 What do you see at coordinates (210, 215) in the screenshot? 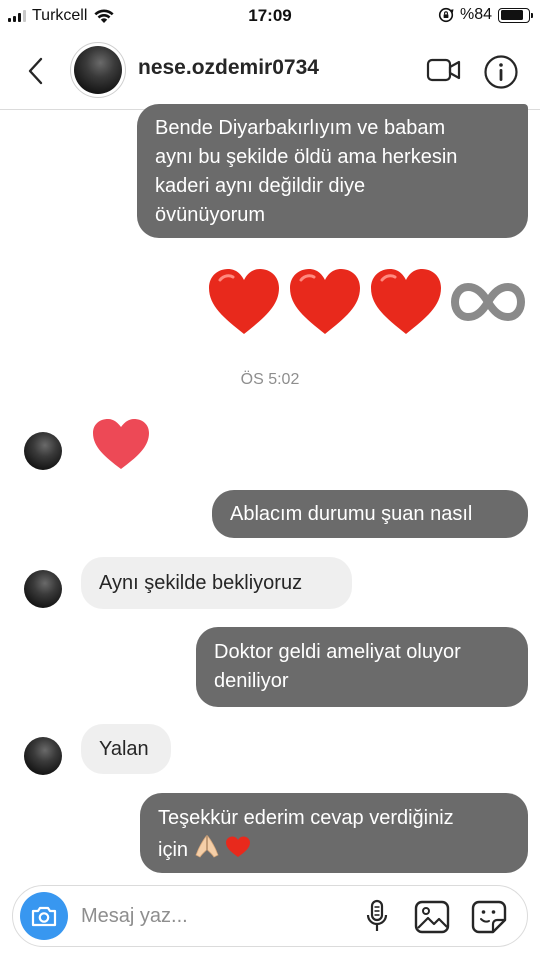
I see `message-line: övünüyorum` at bounding box center [210, 215].